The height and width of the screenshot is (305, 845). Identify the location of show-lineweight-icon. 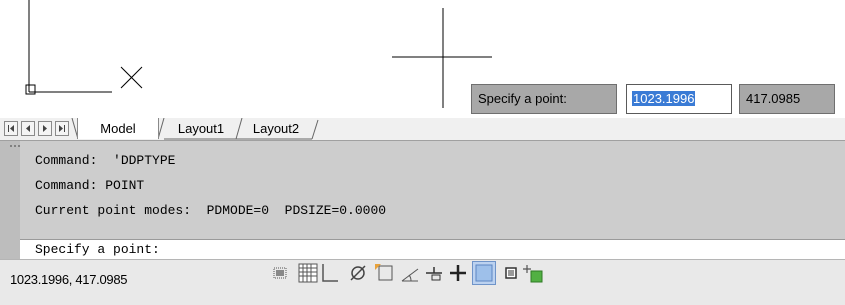
(484, 273).